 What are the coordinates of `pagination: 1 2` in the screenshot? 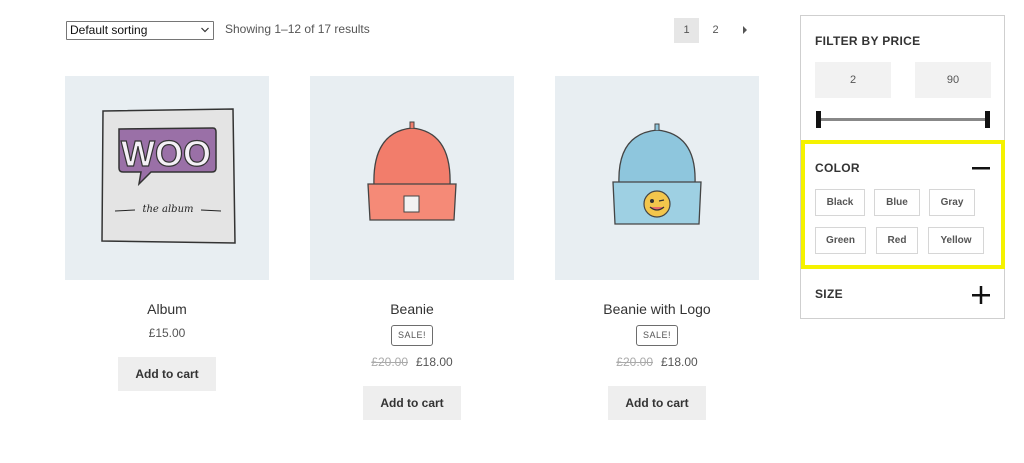 It's located at (715, 30).